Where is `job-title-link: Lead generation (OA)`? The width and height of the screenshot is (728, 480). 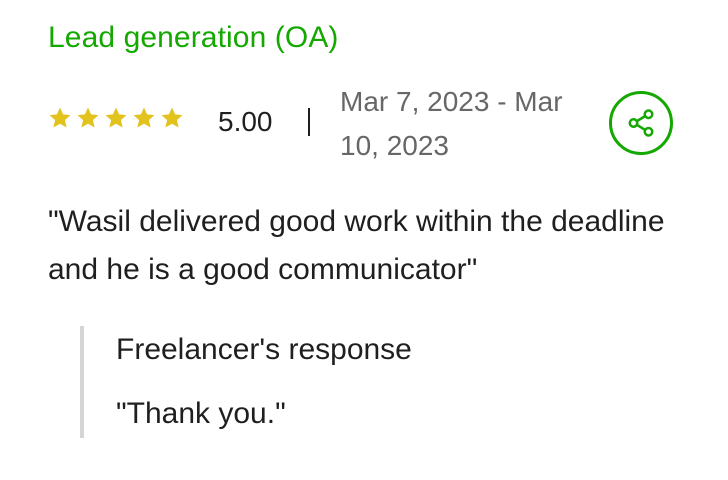 job-title-link: Lead generation (OA) is located at coordinates (193, 38).